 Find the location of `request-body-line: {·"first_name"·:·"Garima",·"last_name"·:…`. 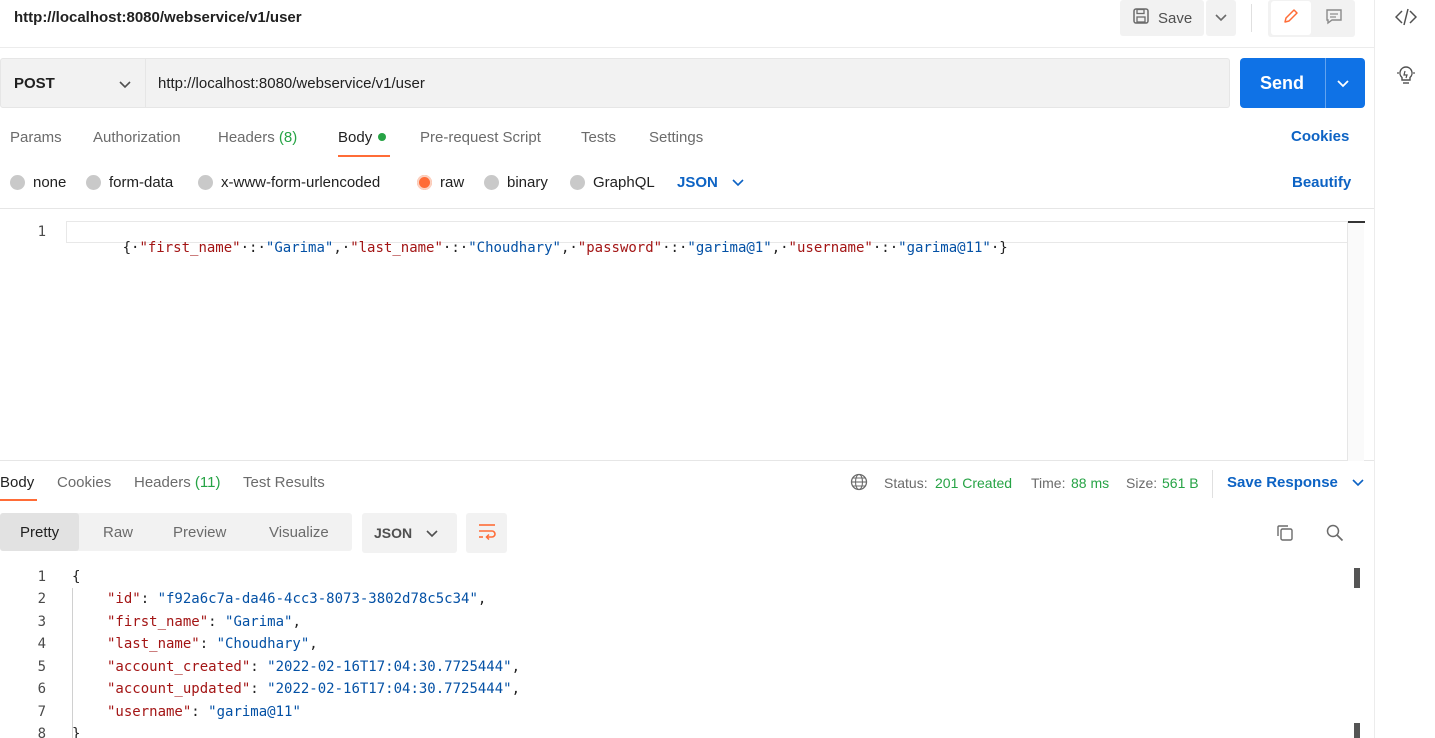

request-body-line: {·"first_name"·:·"Garima",·"last_name"·:… is located at coordinates (540, 248).